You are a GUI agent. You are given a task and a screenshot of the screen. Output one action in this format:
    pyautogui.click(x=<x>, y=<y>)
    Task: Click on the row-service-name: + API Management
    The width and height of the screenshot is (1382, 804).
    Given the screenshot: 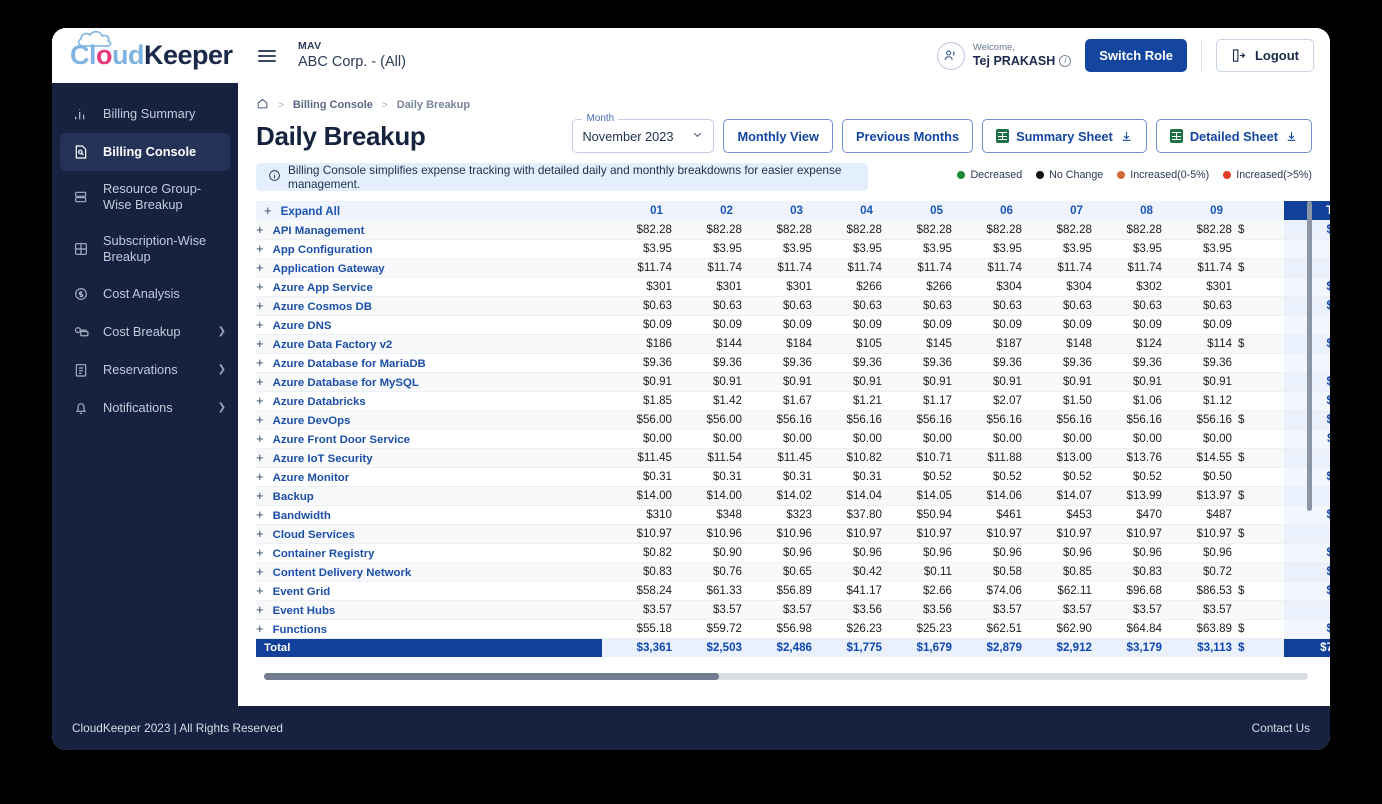 What is the action you would take?
    pyautogui.click(x=429, y=230)
    